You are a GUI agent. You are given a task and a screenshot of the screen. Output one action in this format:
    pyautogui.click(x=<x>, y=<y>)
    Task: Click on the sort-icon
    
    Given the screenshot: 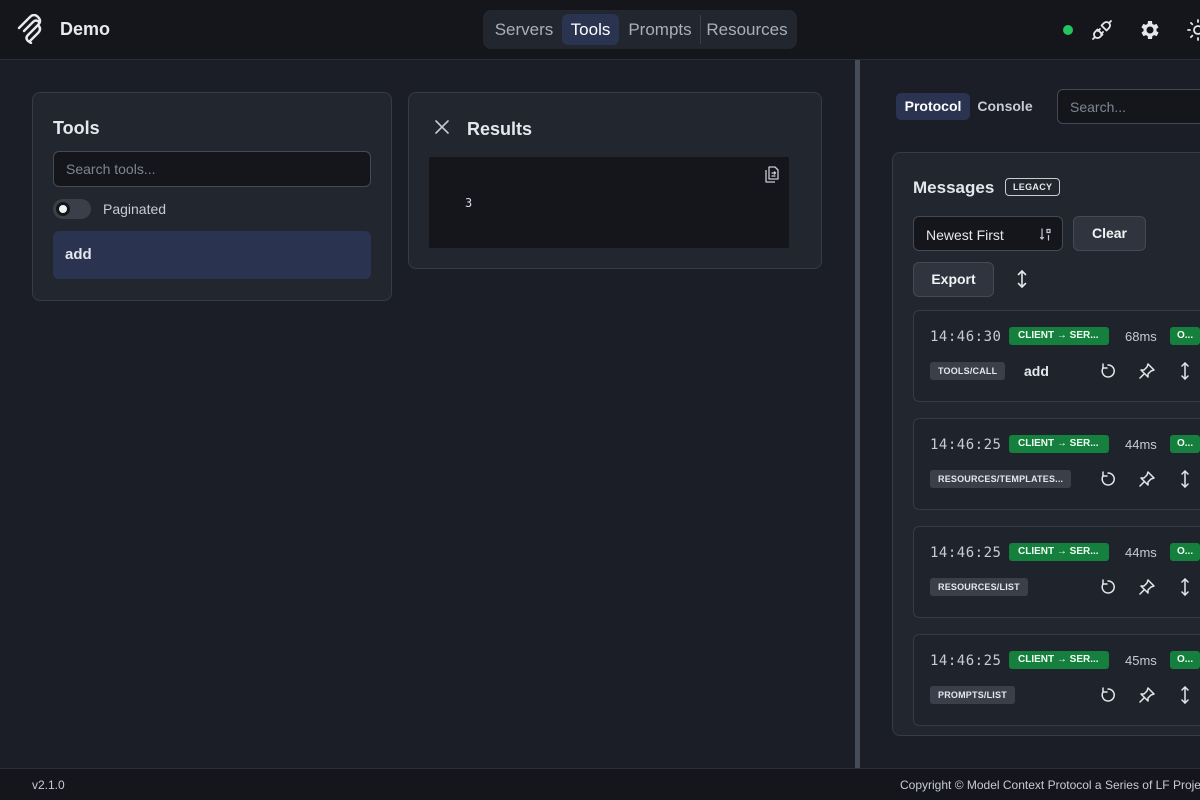 What is the action you would take?
    pyautogui.click(x=1045, y=234)
    